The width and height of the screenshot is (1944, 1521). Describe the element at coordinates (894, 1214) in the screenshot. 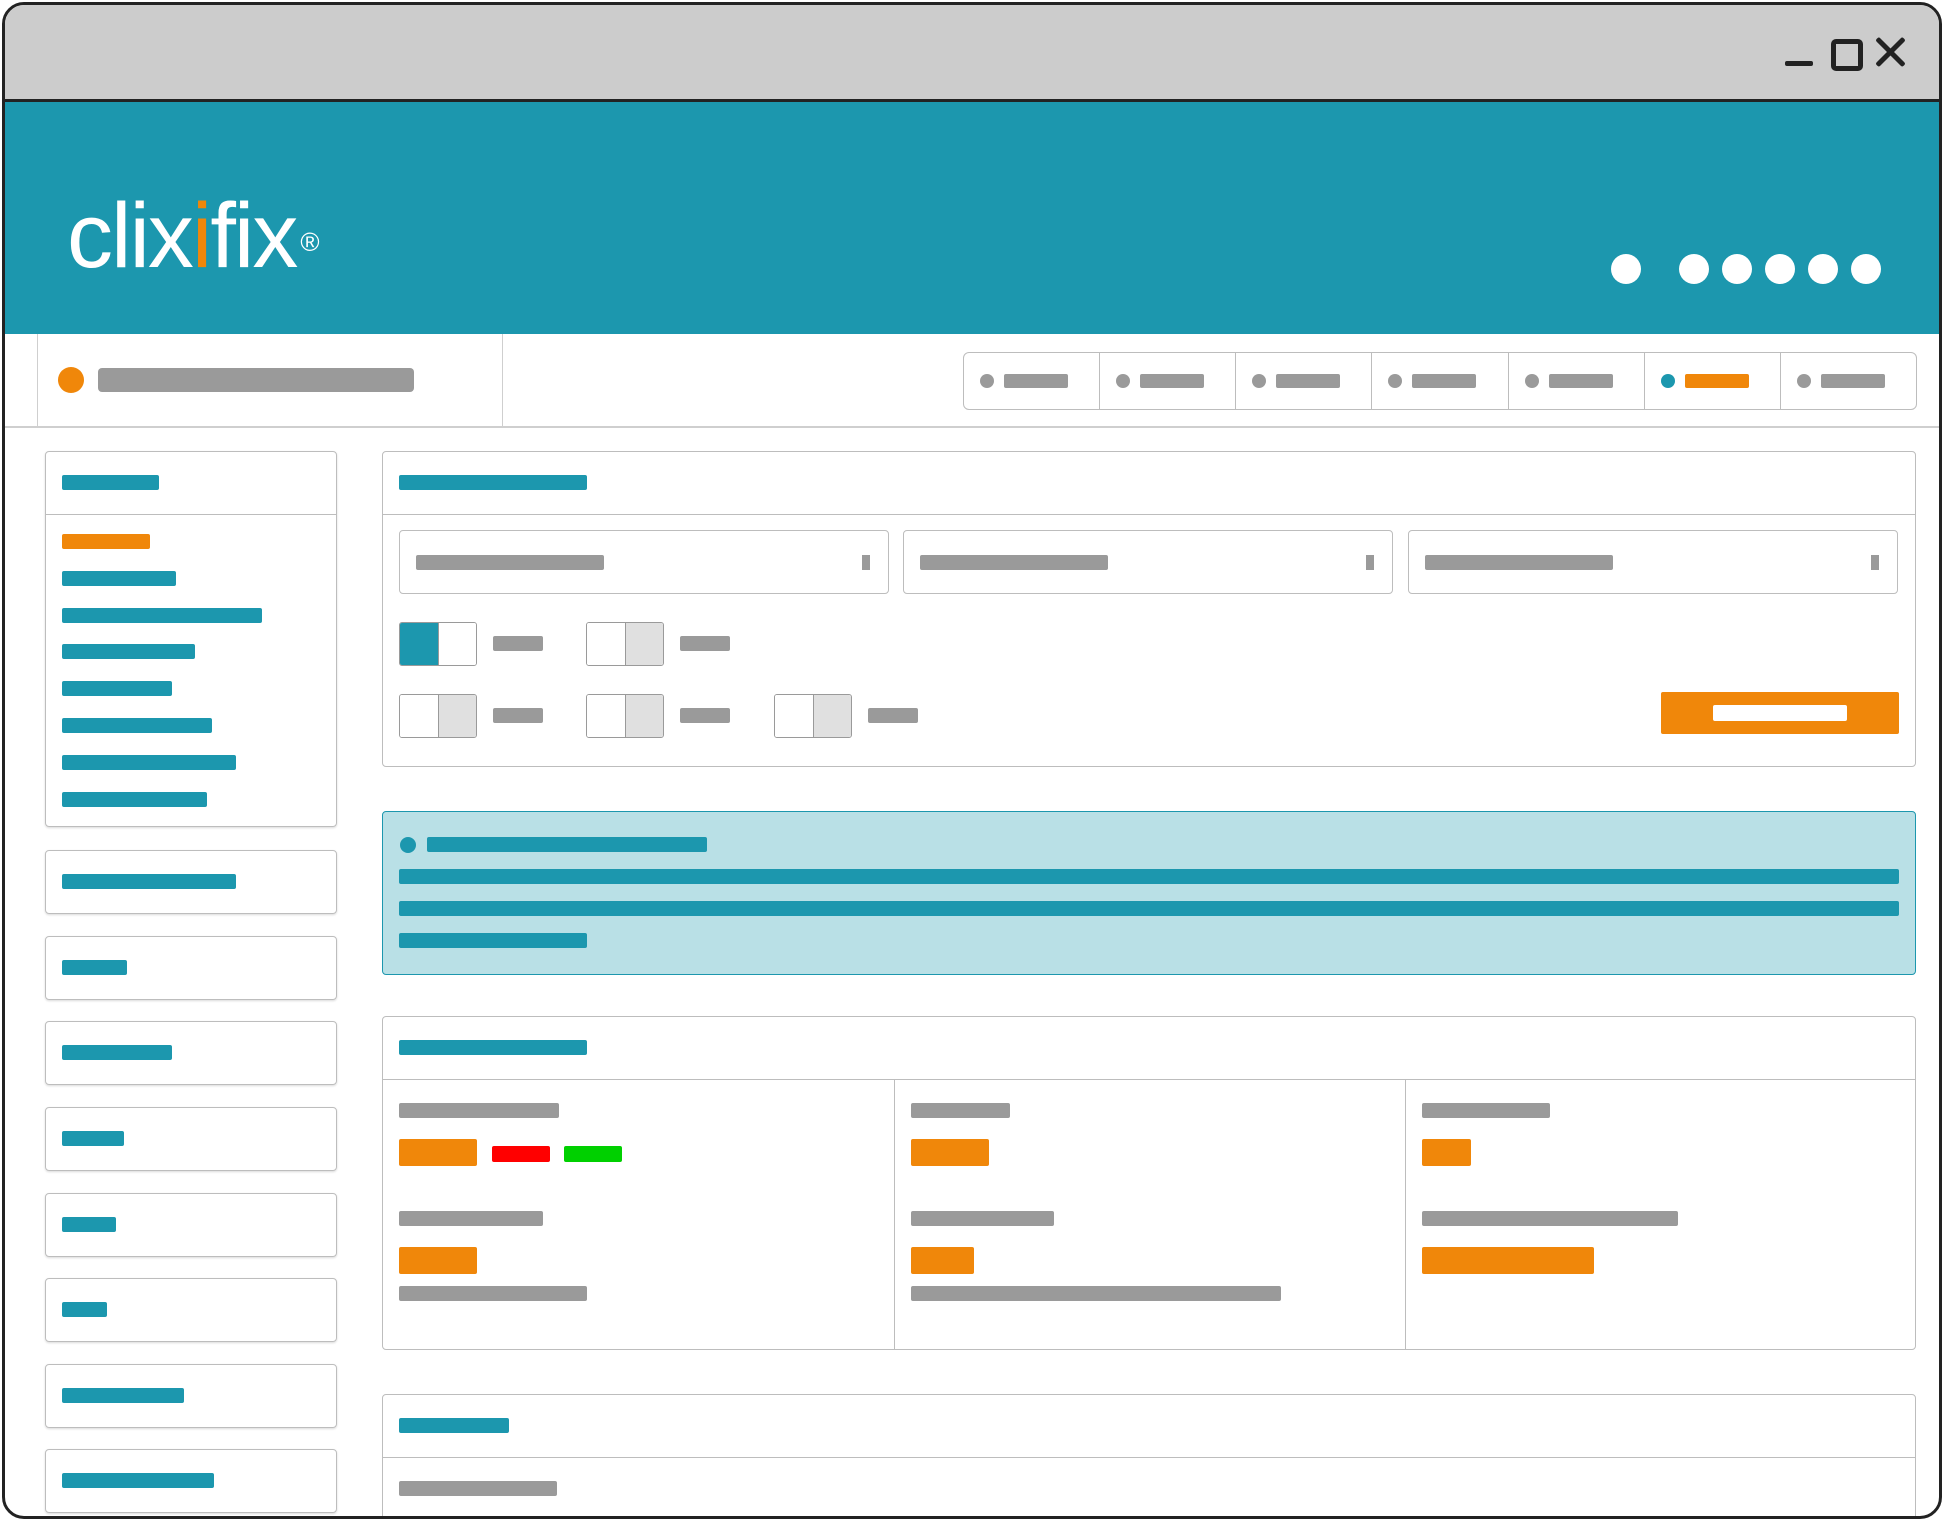

I see `column-divider` at that location.